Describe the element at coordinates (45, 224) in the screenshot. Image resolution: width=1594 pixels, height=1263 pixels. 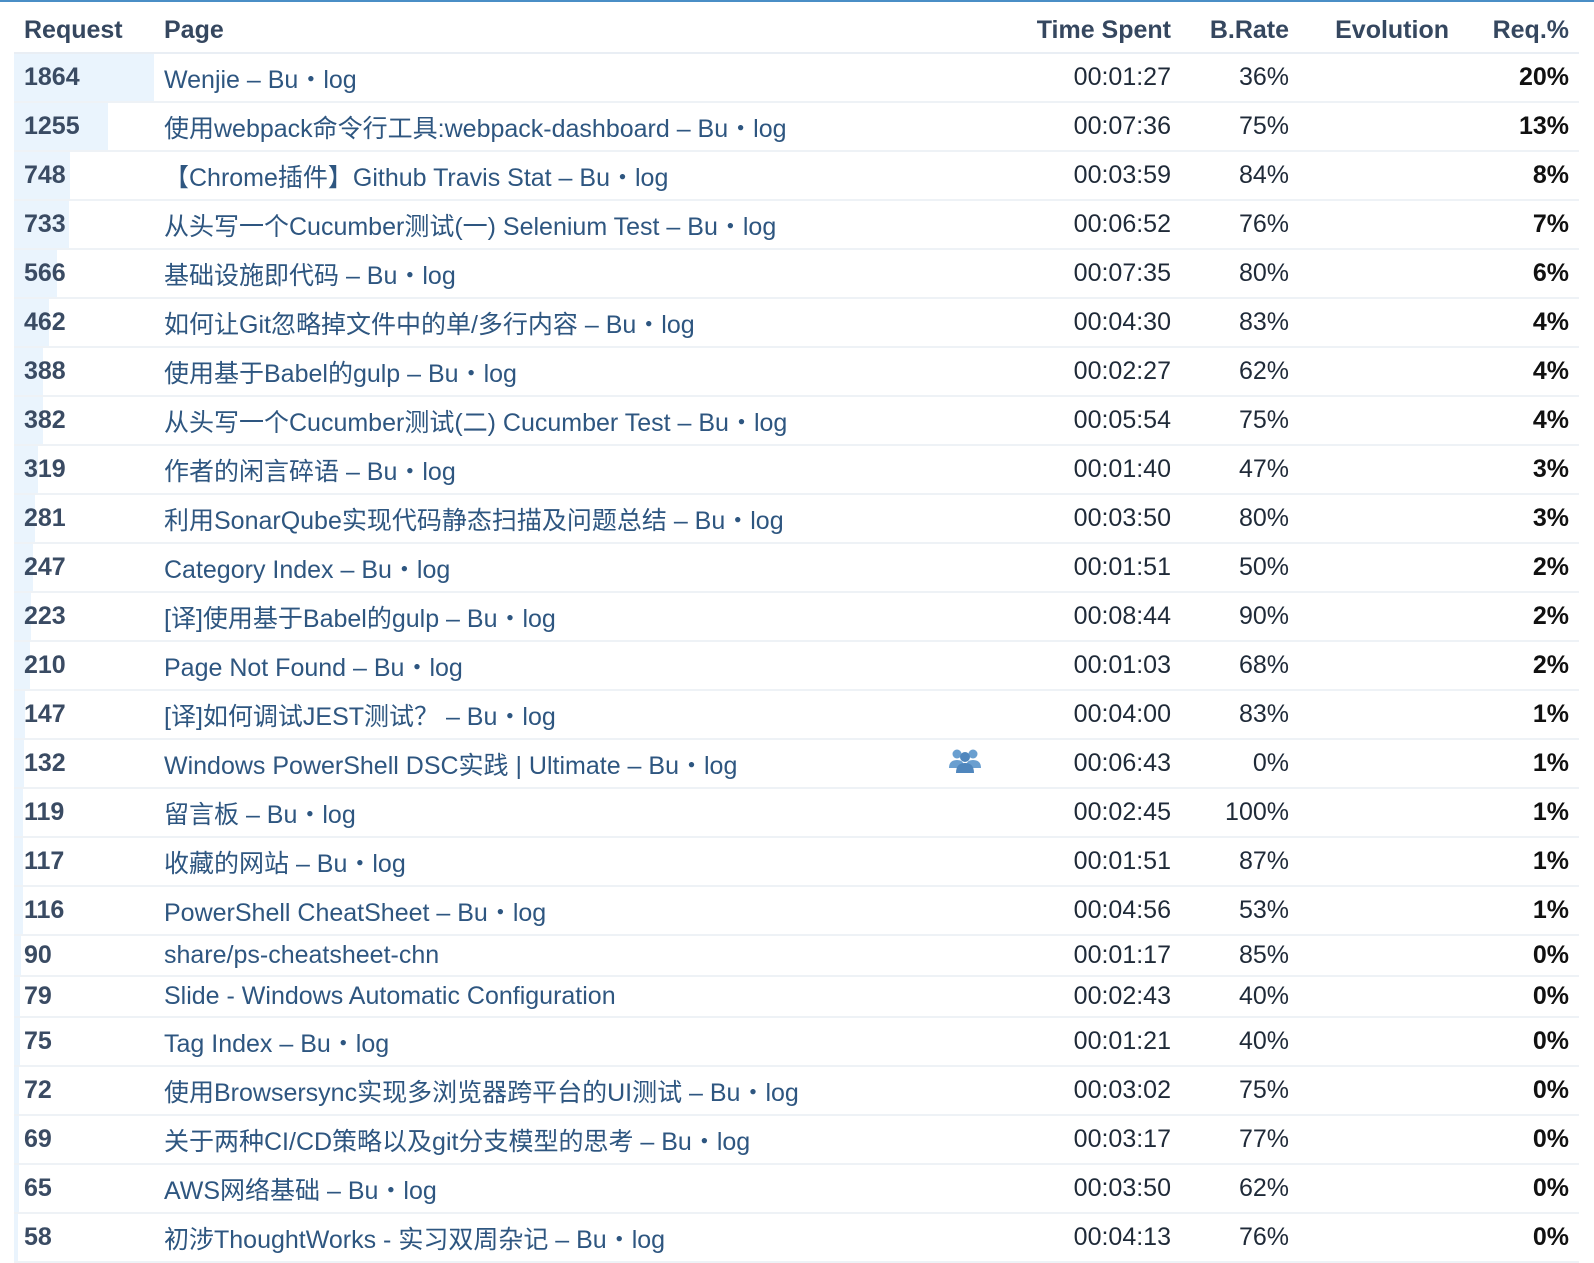
I see `request-count: 733` at that location.